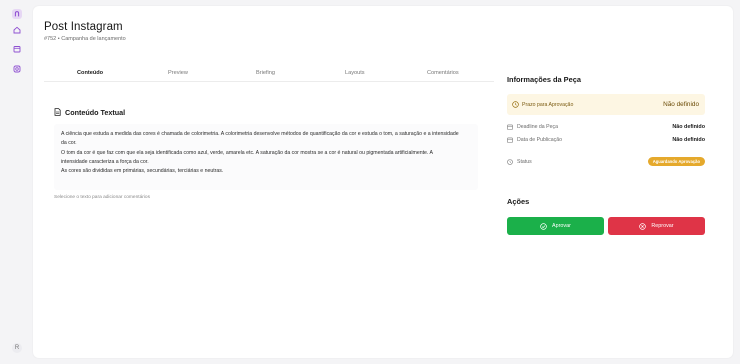 The image size is (740, 364). I want to click on logo-icon, so click(17, 14).